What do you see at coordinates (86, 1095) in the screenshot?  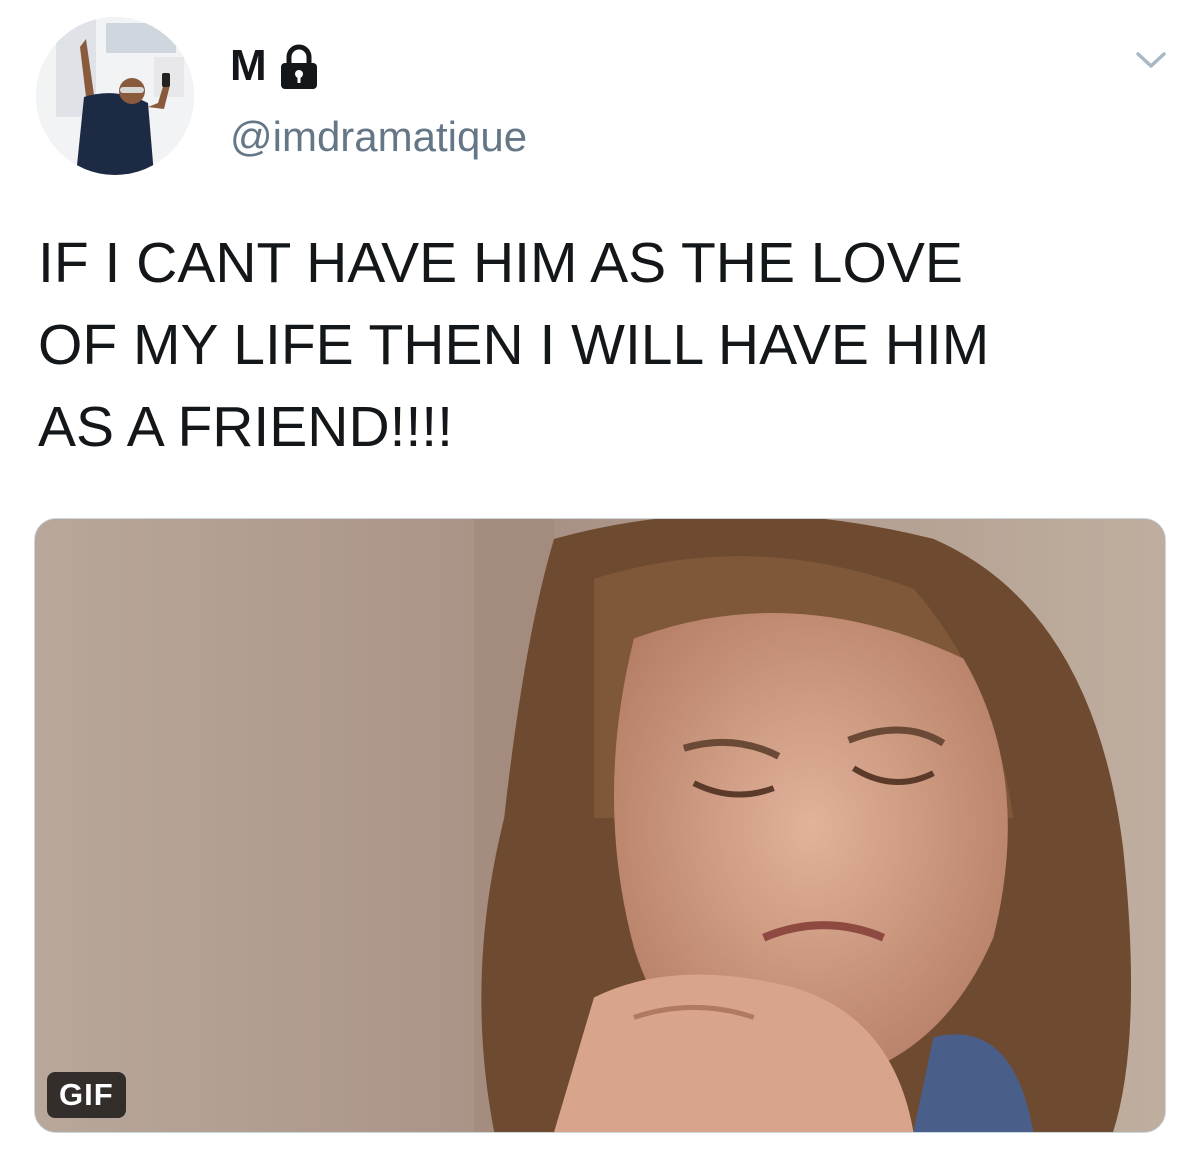 I see `gif-badge: GIF` at bounding box center [86, 1095].